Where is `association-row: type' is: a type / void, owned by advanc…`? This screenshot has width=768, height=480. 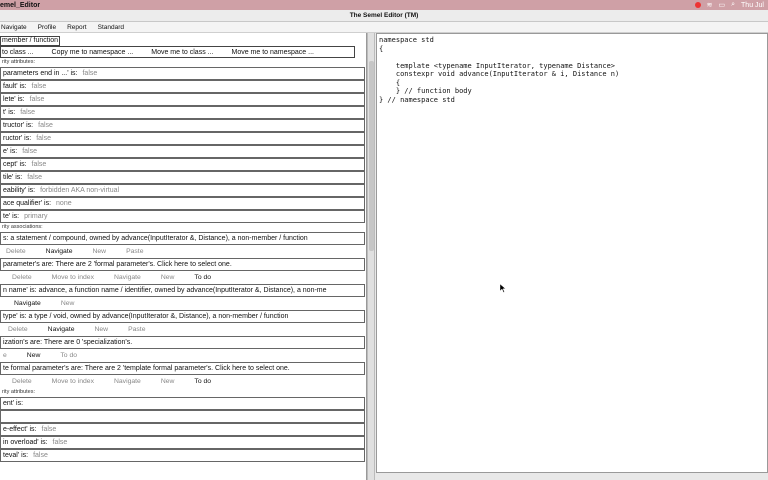 association-row: type' is: a type / void, owned by advanc… is located at coordinates (182, 316).